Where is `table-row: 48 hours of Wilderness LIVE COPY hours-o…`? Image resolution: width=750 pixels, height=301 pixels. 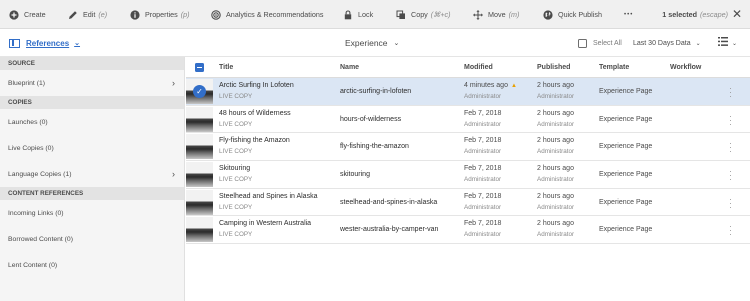 table-row: 48 hours of Wilderness LIVE COPY hours-o… is located at coordinates (468, 120).